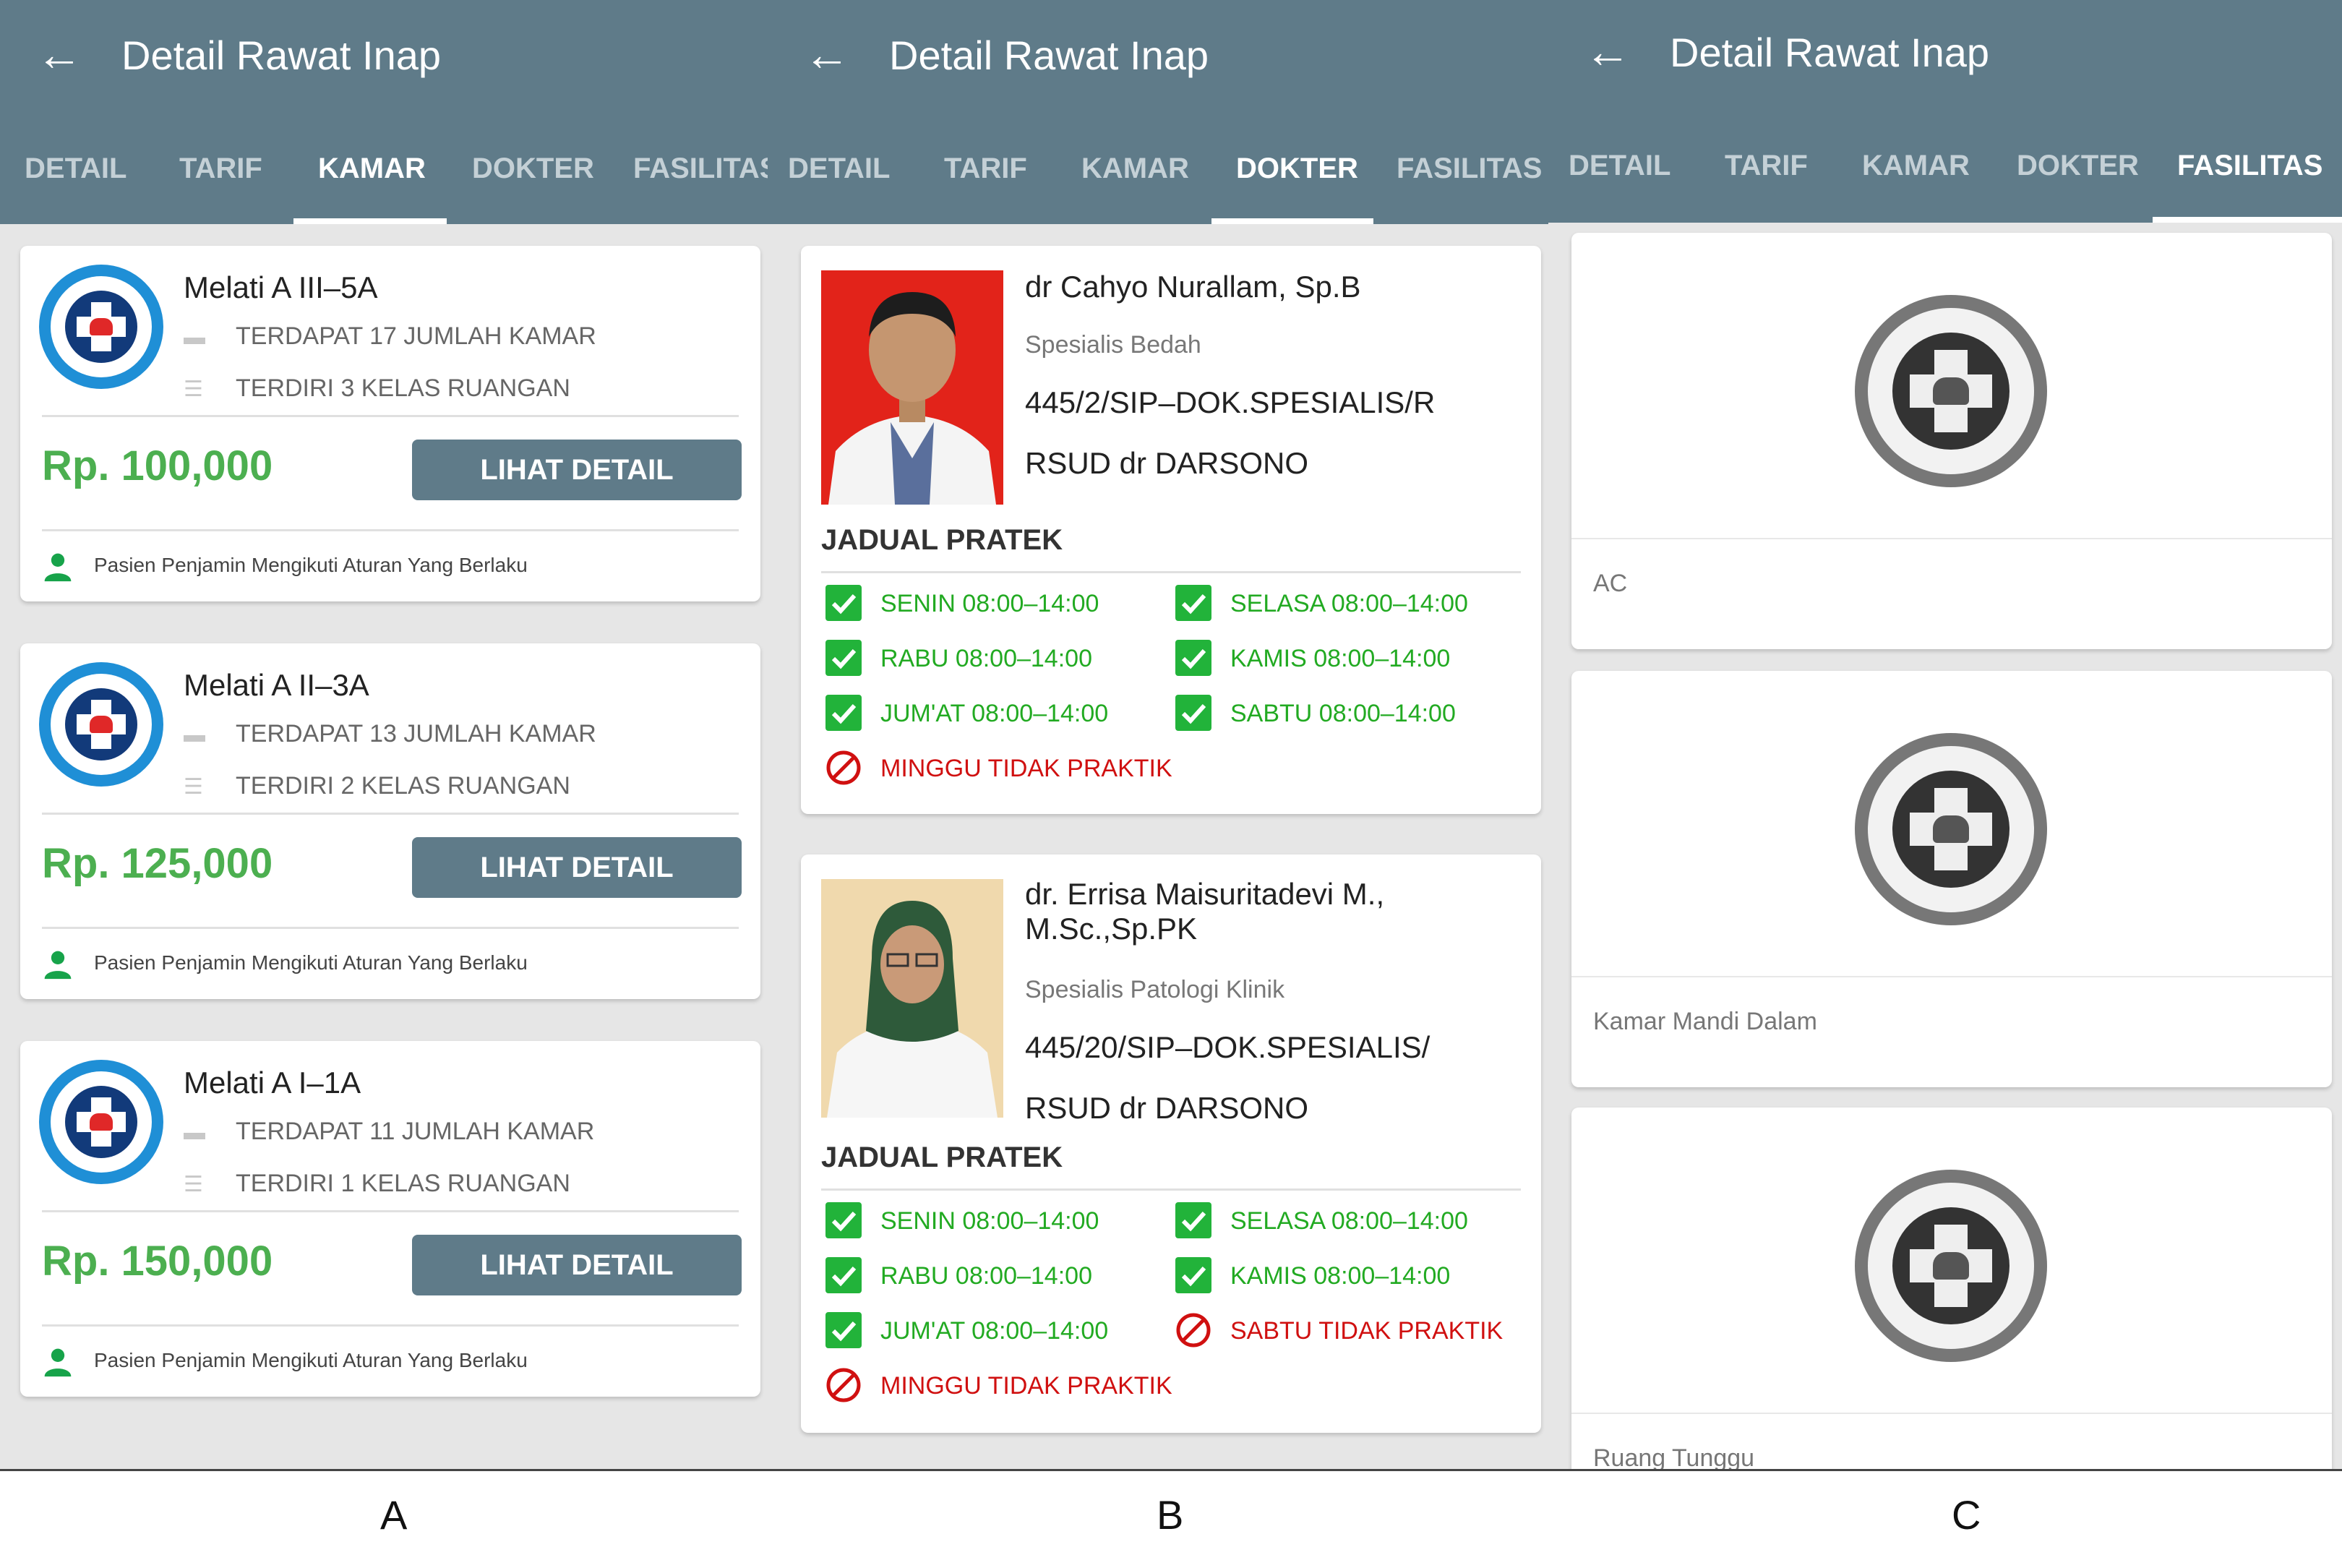 The height and width of the screenshot is (1568, 2342). Describe the element at coordinates (277, 685) in the screenshot. I see `room-name: Melati A II–3A` at that location.